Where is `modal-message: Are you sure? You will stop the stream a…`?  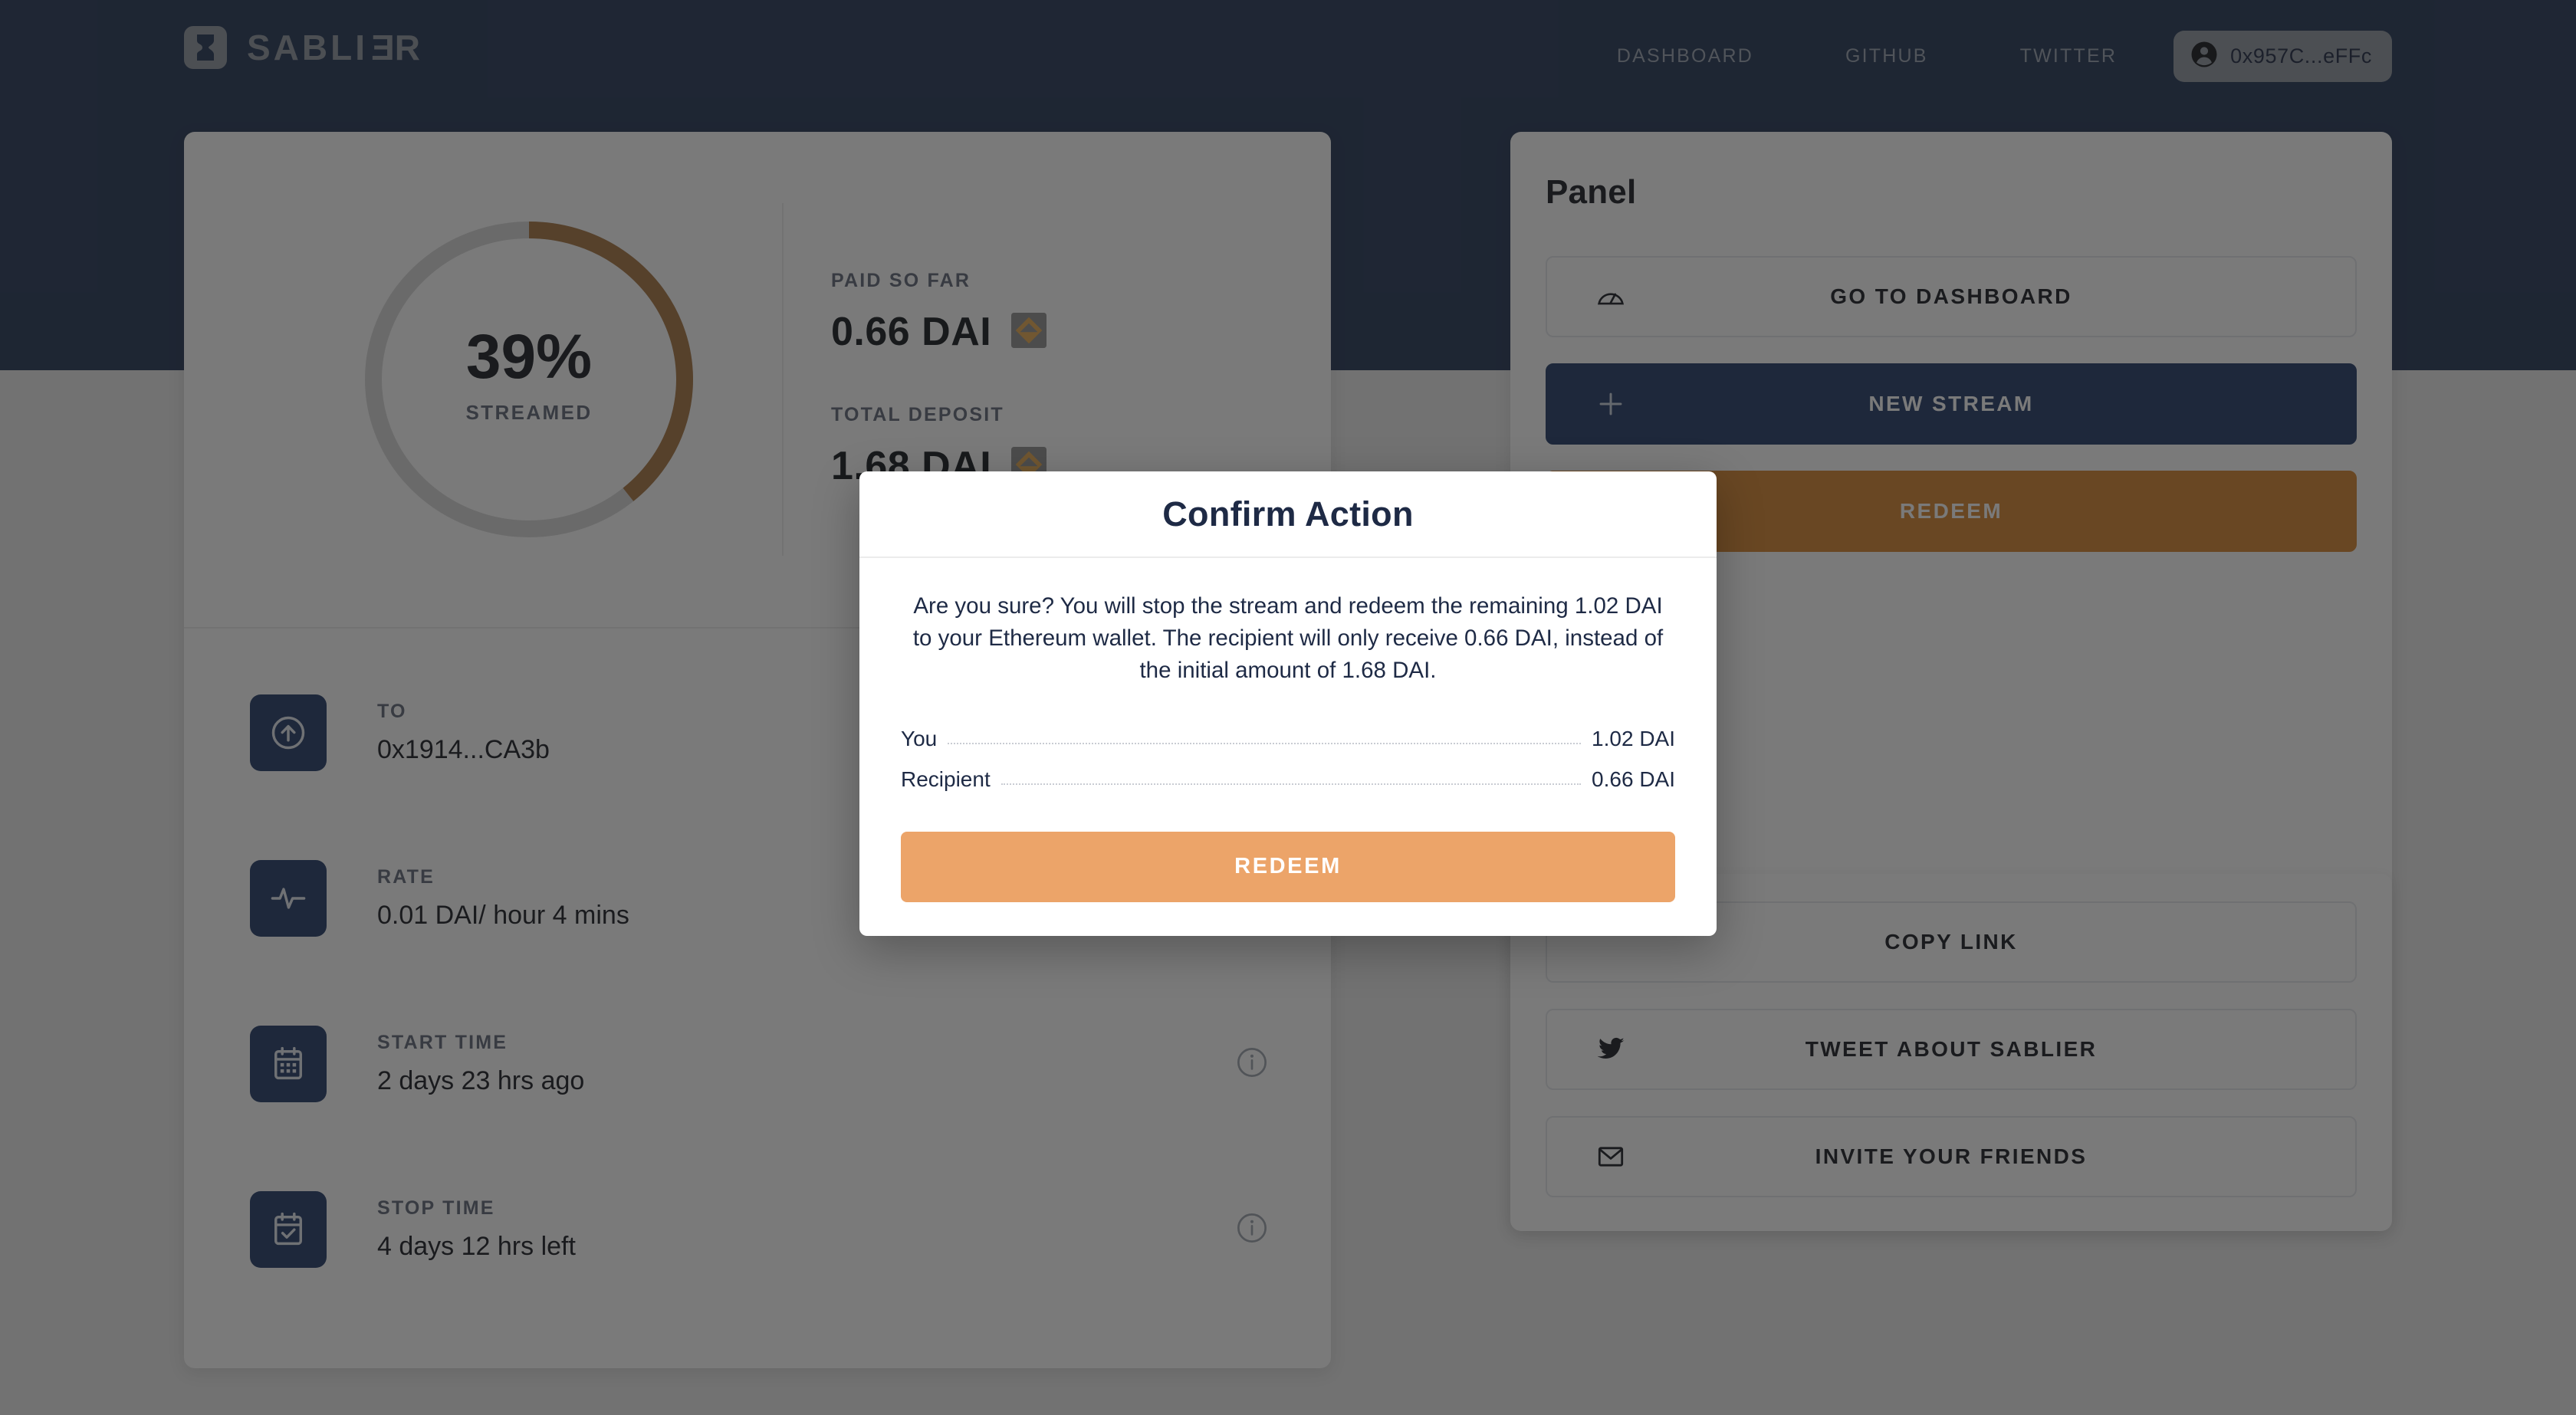
modal-message: Are you sure? You will stop the stream a… is located at coordinates (1288, 638).